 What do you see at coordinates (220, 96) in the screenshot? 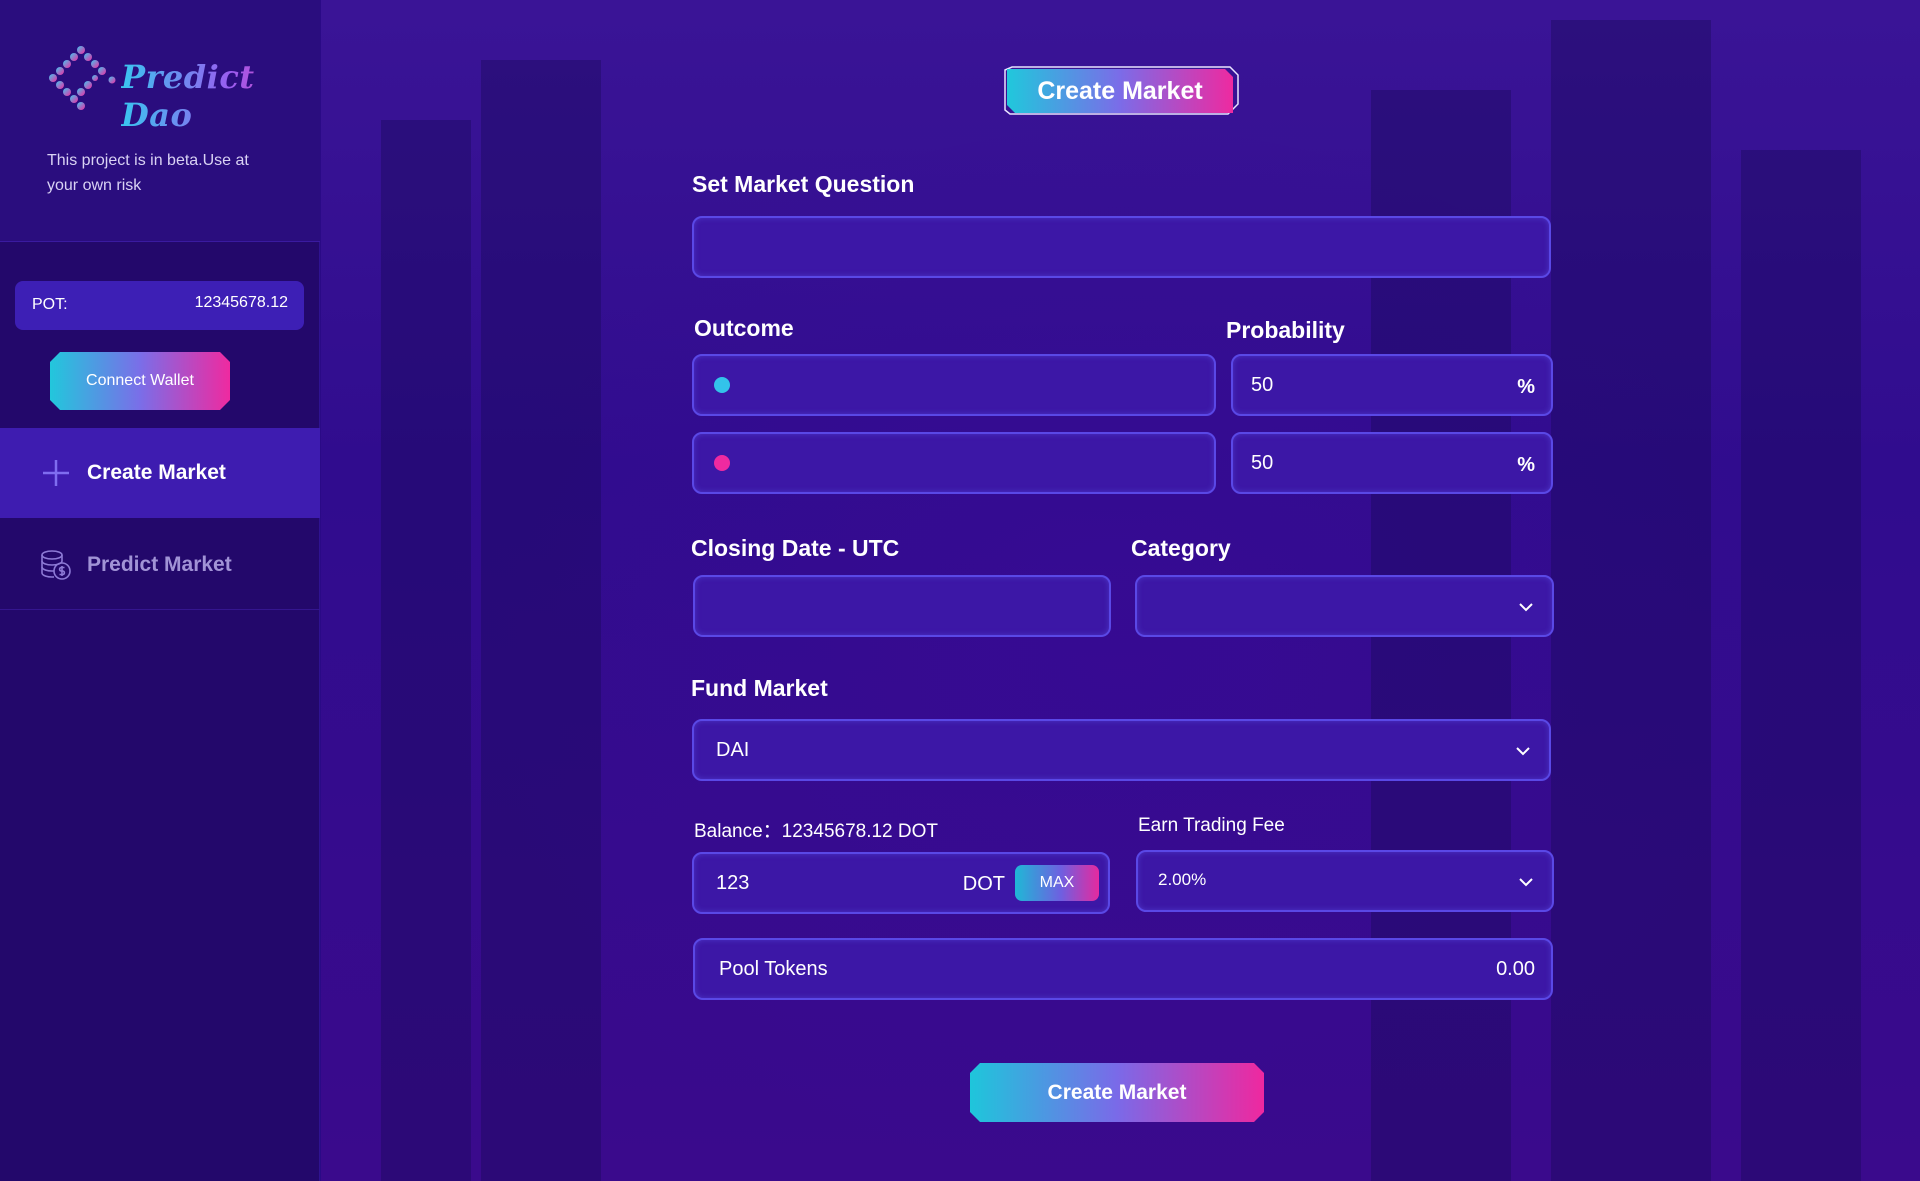
I see `brand-name: Predict Dao` at bounding box center [220, 96].